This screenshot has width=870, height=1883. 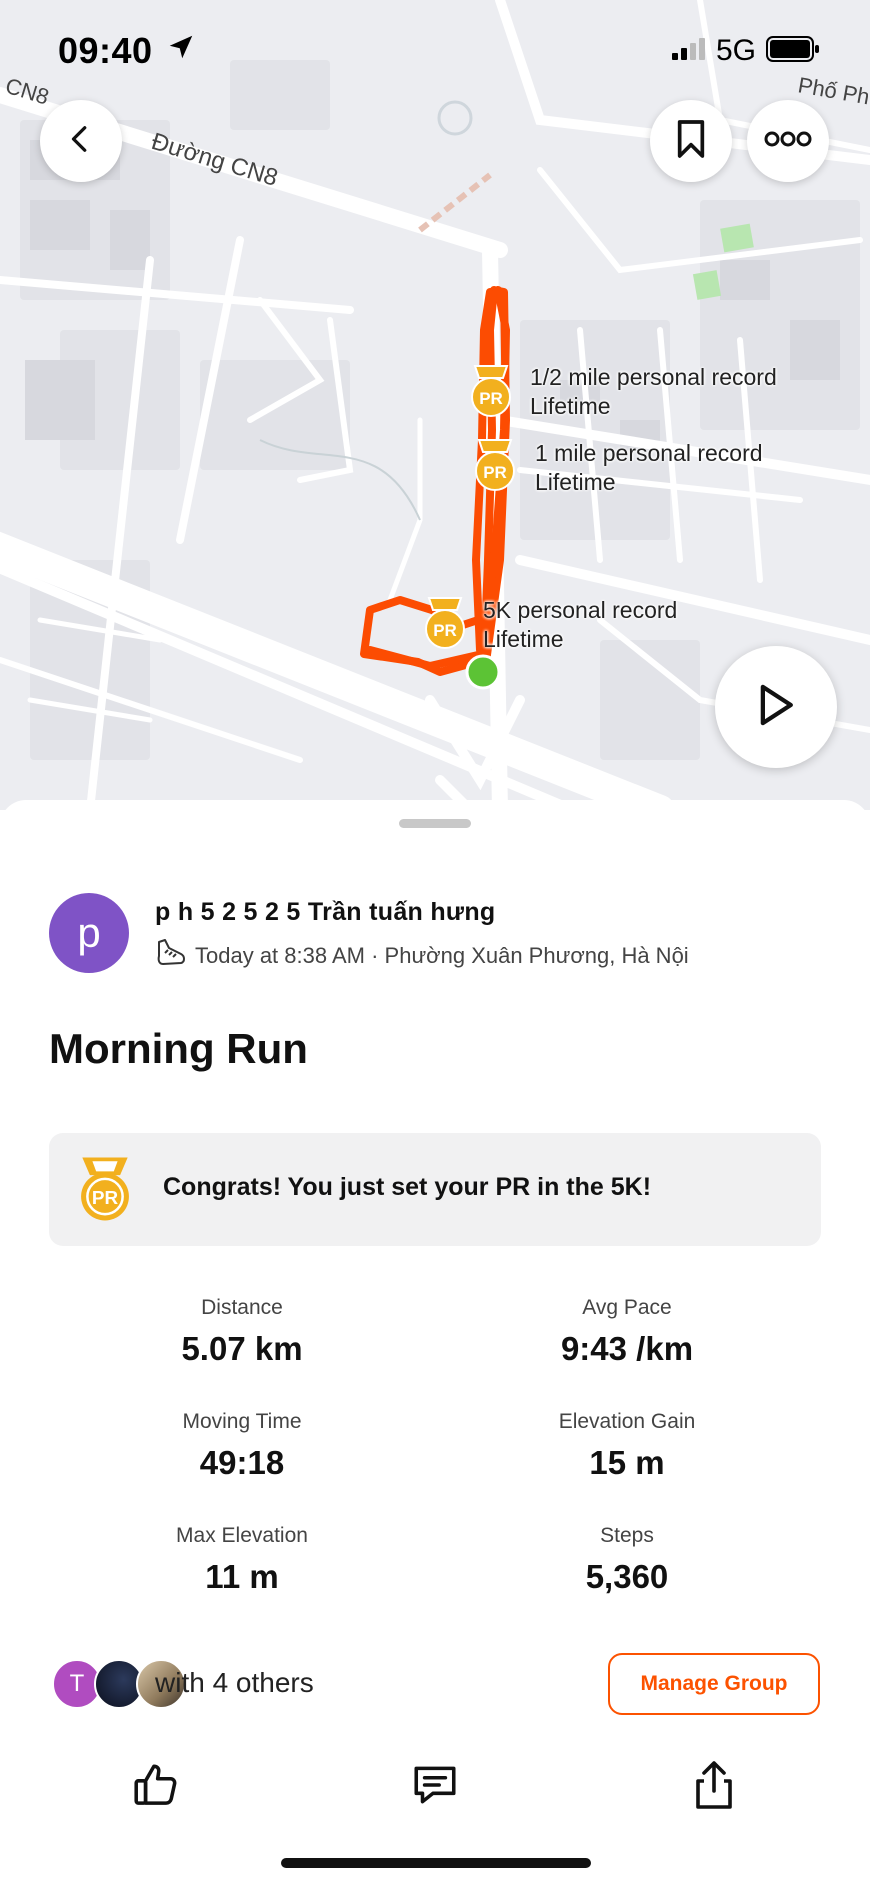 I want to click on more-icon, so click(x=788, y=141).